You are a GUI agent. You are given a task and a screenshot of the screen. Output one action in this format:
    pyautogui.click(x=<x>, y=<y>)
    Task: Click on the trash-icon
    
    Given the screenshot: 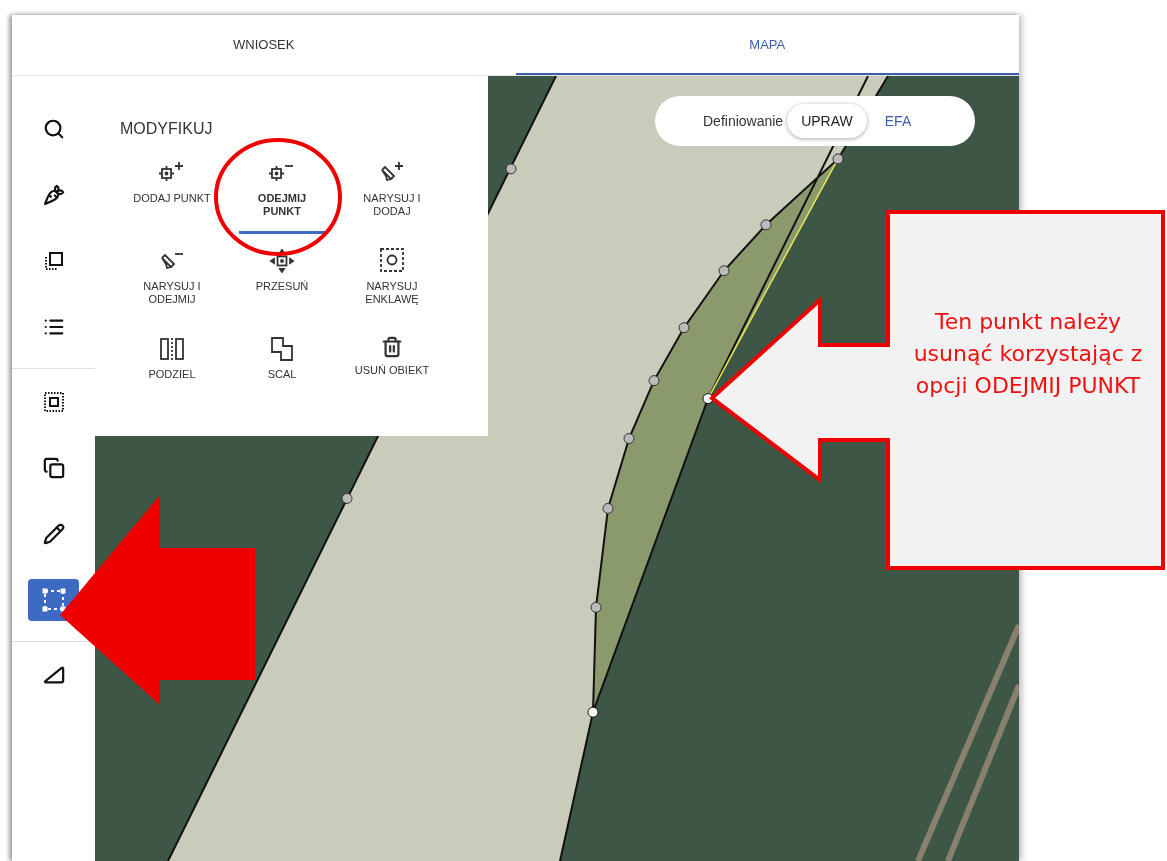 What is the action you would take?
    pyautogui.click(x=392, y=347)
    